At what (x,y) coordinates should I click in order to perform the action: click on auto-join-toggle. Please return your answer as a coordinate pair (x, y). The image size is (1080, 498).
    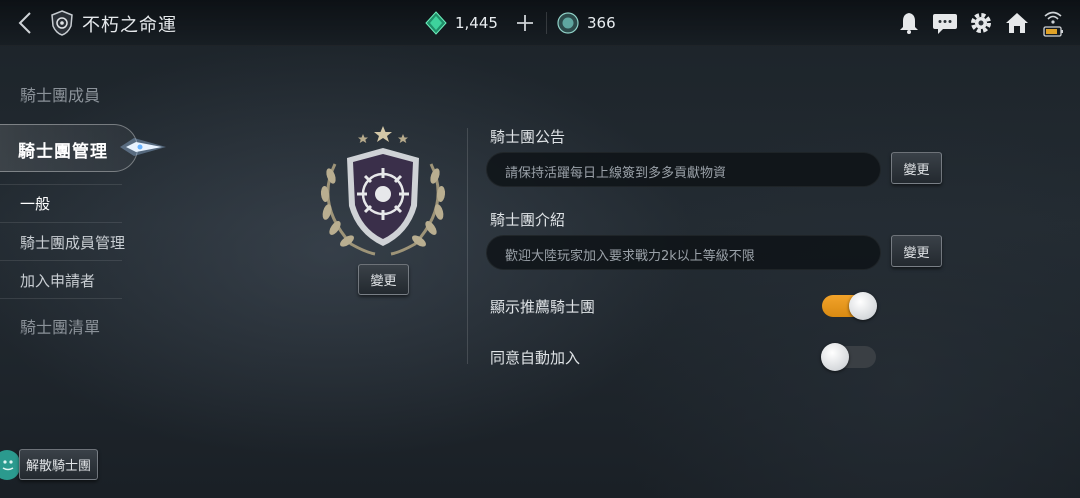
    Looking at the image, I should click on (848, 357).